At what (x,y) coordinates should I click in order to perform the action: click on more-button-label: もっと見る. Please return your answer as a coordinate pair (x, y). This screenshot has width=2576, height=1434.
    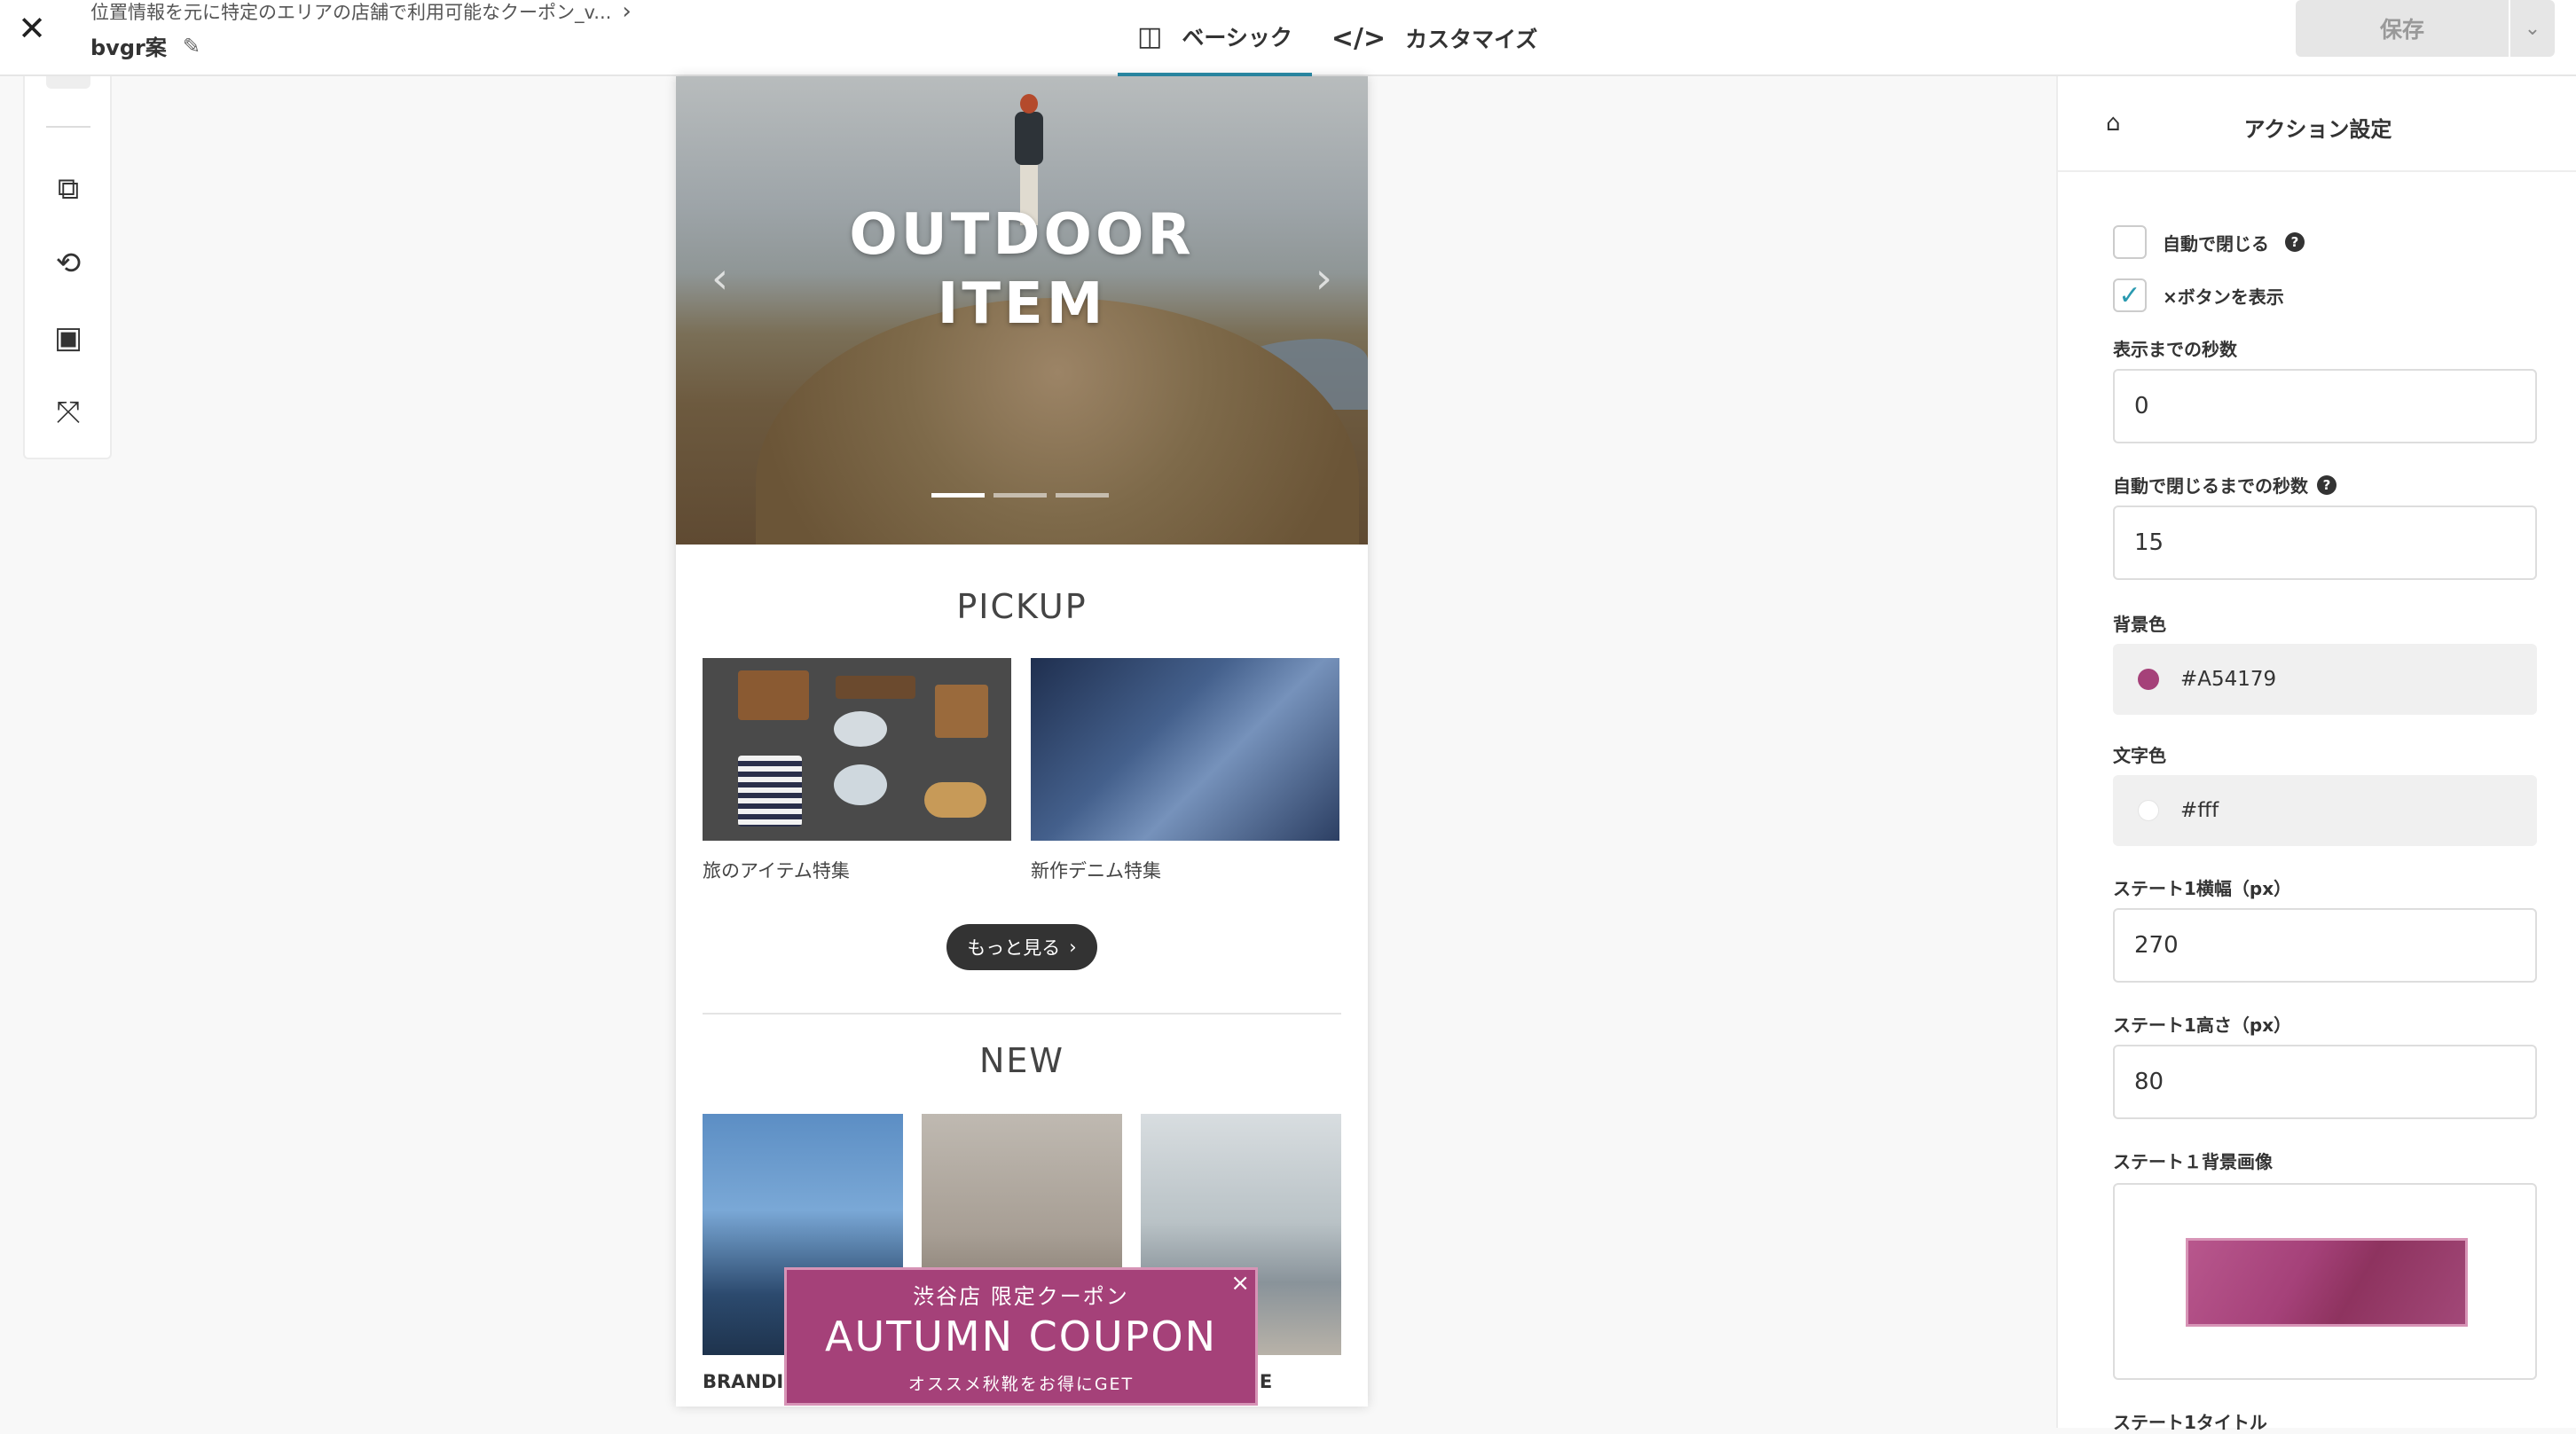
    Looking at the image, I should click on (1014, 948).